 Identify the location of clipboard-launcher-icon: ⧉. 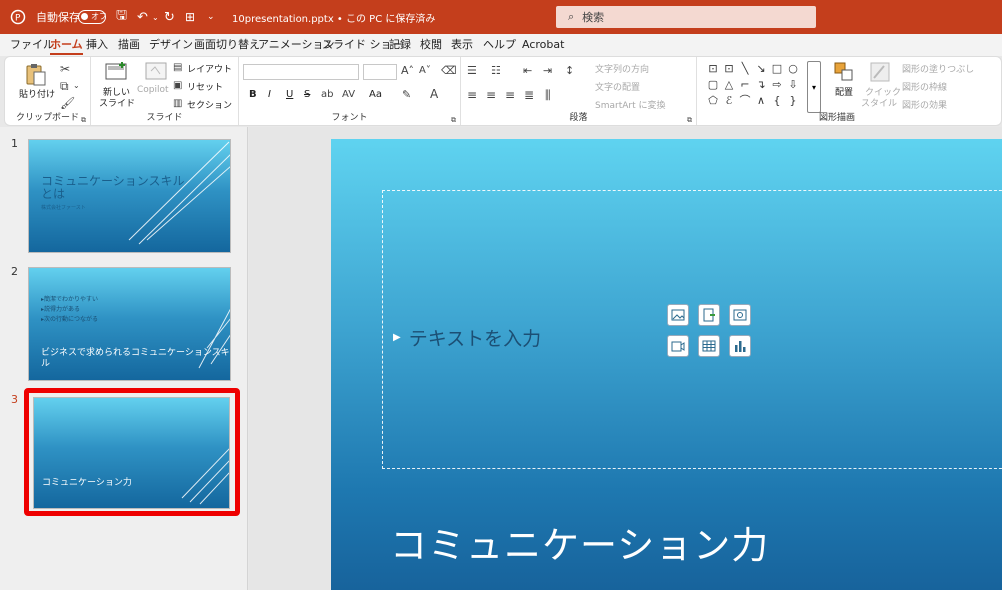
(83, 120).